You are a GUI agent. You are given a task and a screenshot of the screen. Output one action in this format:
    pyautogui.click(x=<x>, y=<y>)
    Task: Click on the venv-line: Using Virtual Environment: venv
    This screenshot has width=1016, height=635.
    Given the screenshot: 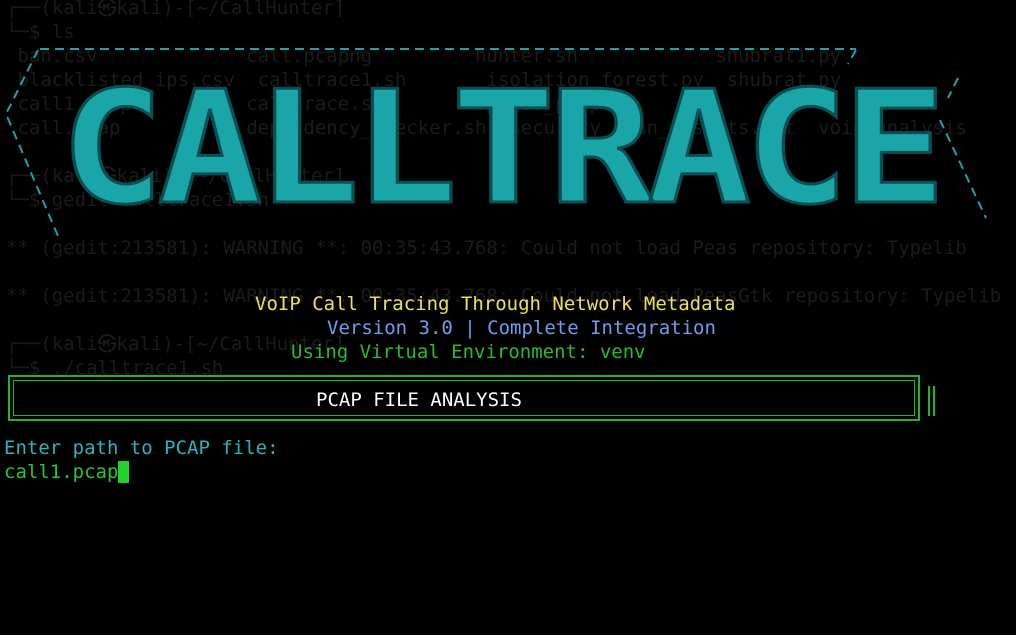 What is the action you would take?
    pyautogui.click(x=508, y=340)
    